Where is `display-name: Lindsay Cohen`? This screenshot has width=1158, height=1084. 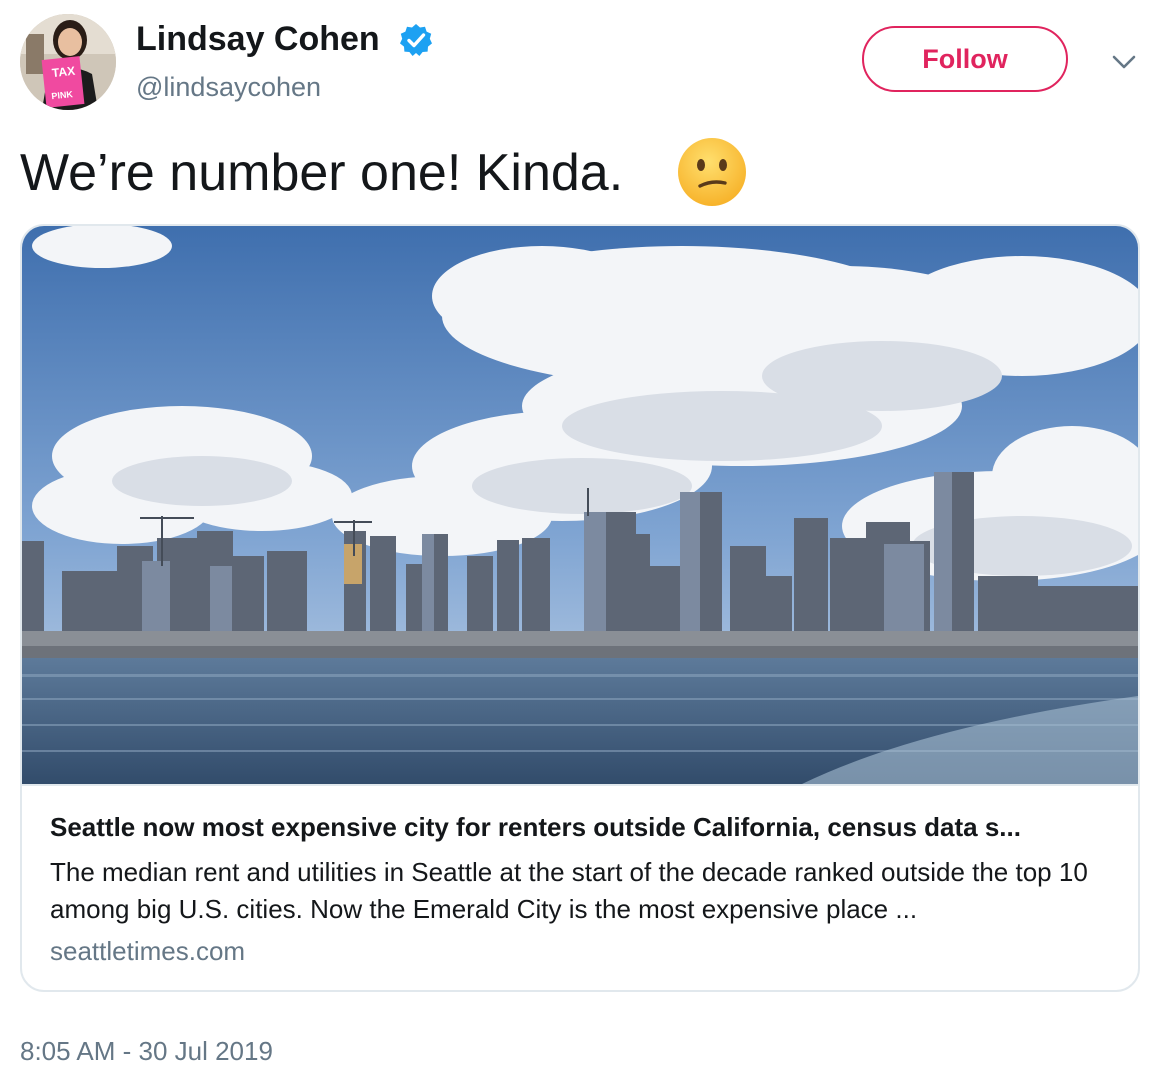
display-name: Lindsay Cohen is located at coordinates (258, 39).